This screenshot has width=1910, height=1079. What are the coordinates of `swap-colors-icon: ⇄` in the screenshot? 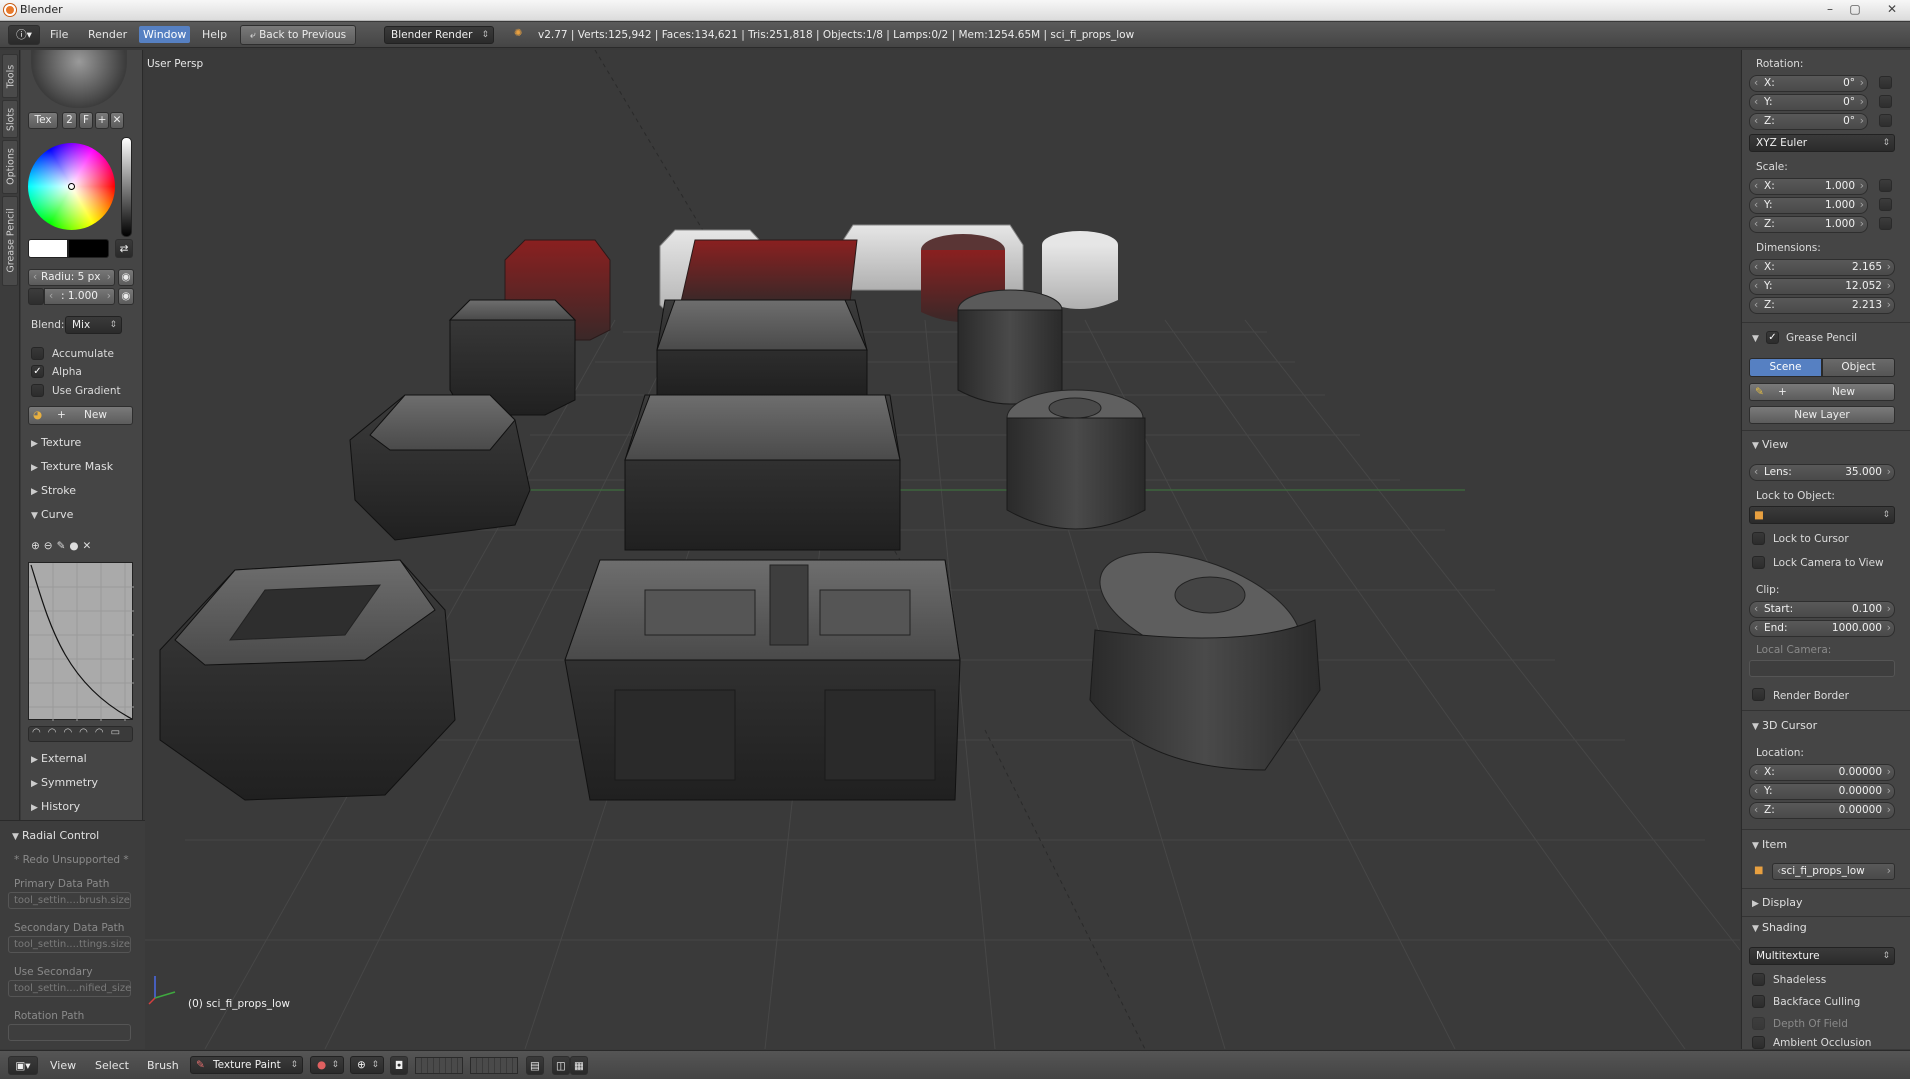 It's located at (124, 248).